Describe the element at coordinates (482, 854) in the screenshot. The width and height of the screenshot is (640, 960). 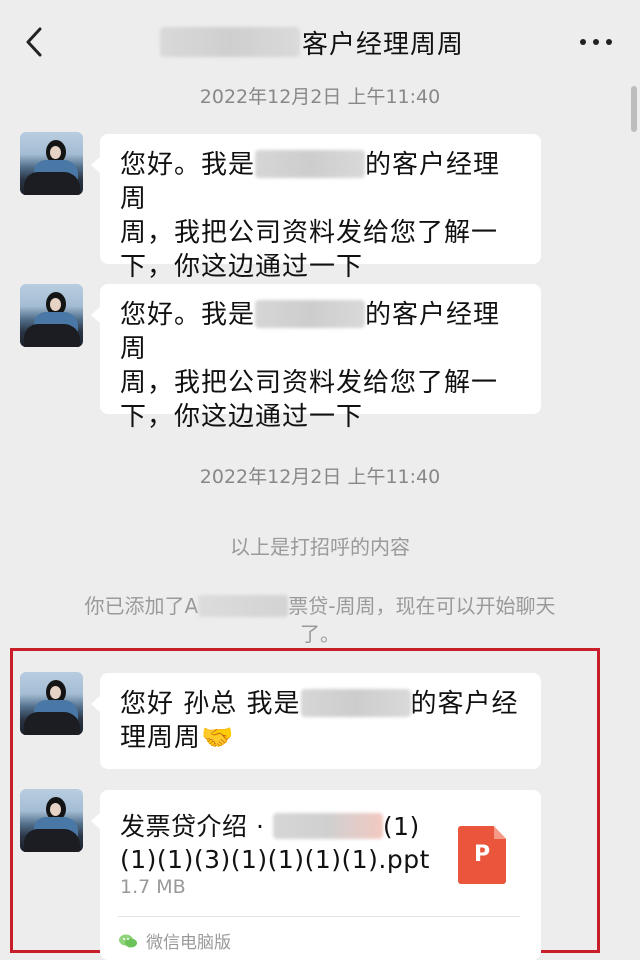
I see `ppt-icon-letter: P` at that location.